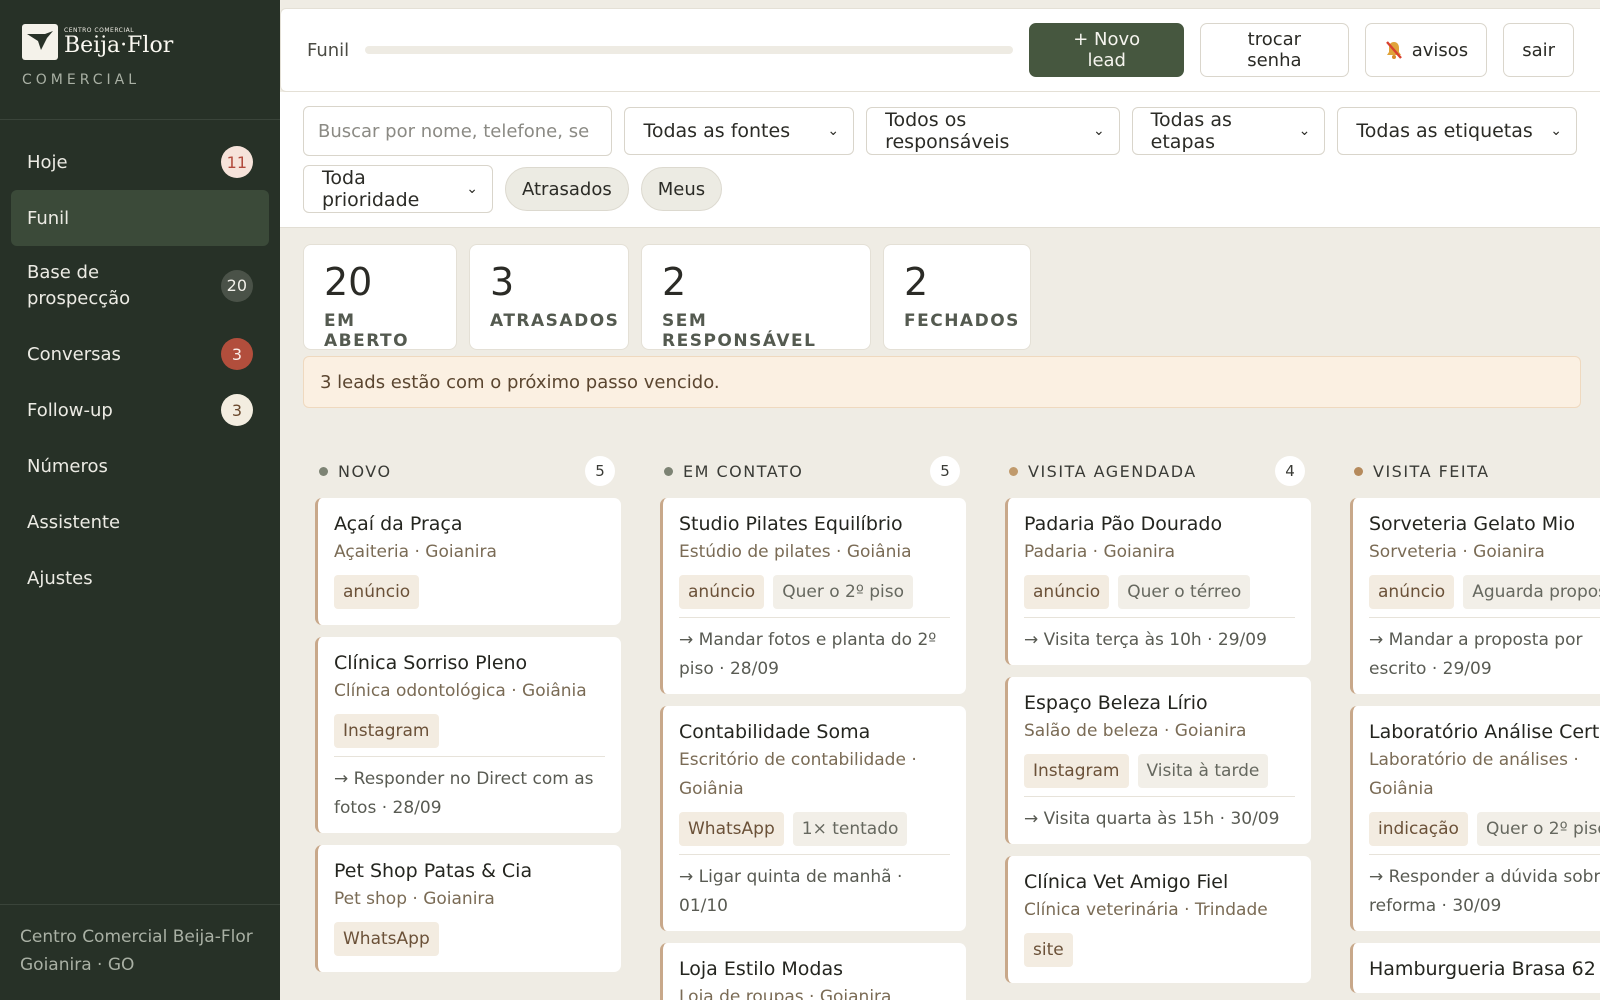 The width and height of the screenshot is (1600, 1000). What do you see at coordinates (469, 592) in the screenshot?
I see `lead-tags: anúncio` at bounding box center [469, 592].